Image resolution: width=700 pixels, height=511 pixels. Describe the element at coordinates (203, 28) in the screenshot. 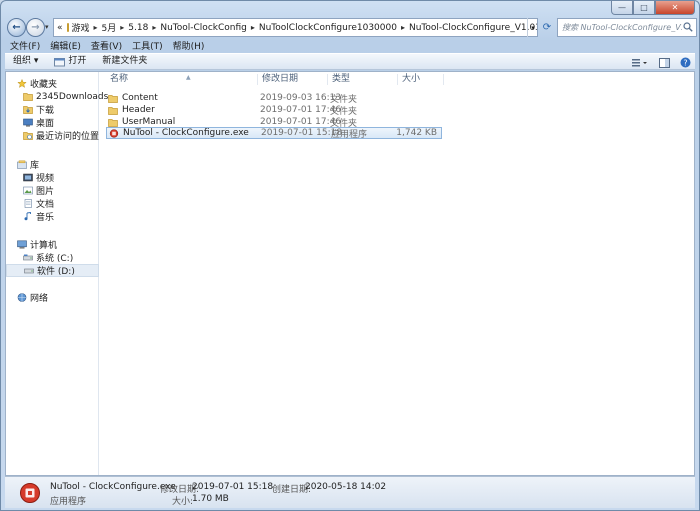

I see `breadcrumb-item: NuTool-ClockConfig` at that location.